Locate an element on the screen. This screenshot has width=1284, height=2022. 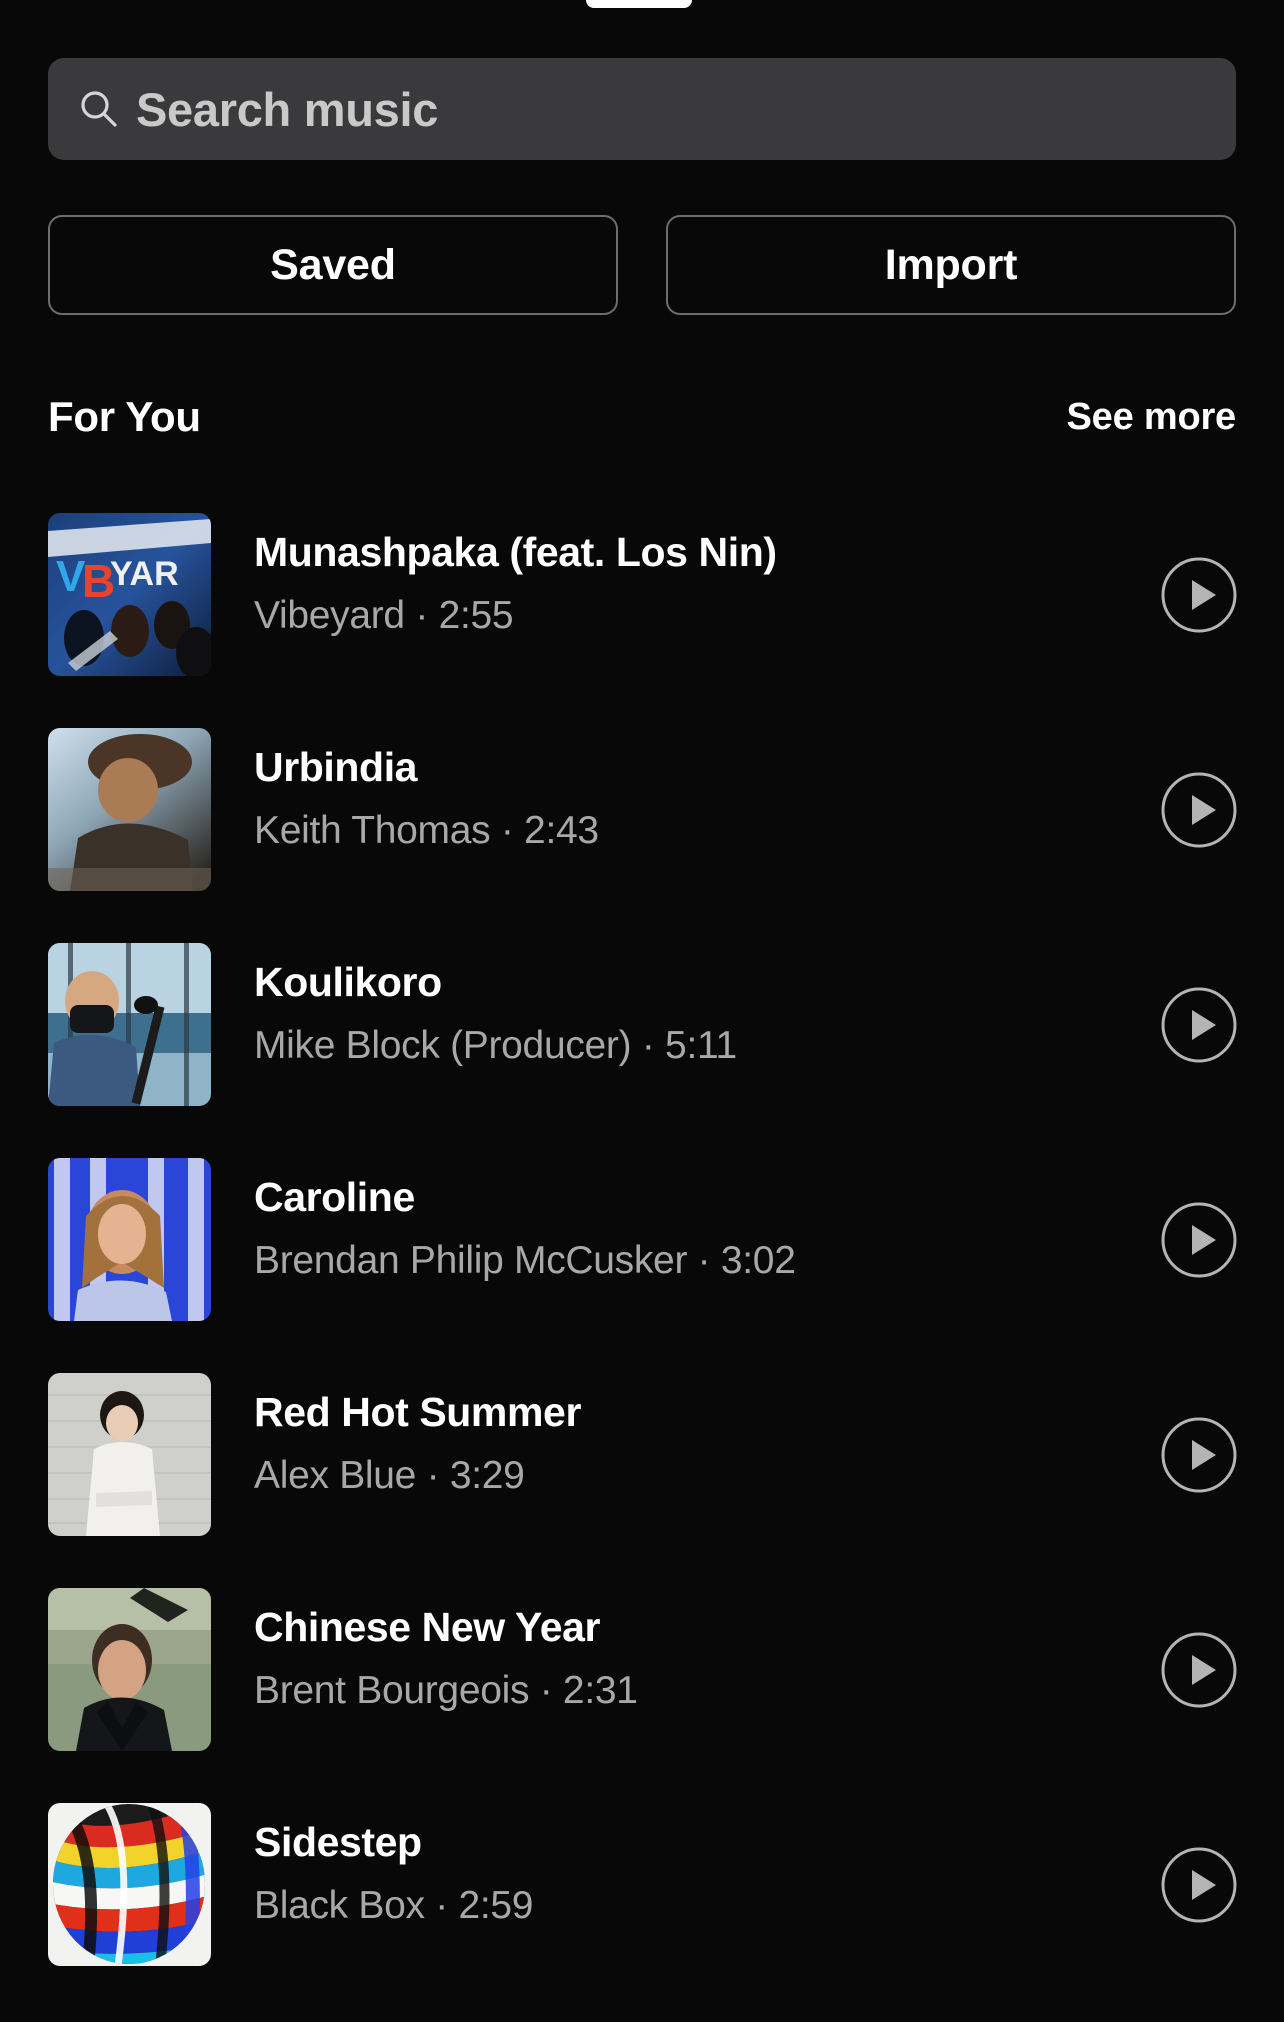
see-more-link: See more is located at coordinates (1152, 417).